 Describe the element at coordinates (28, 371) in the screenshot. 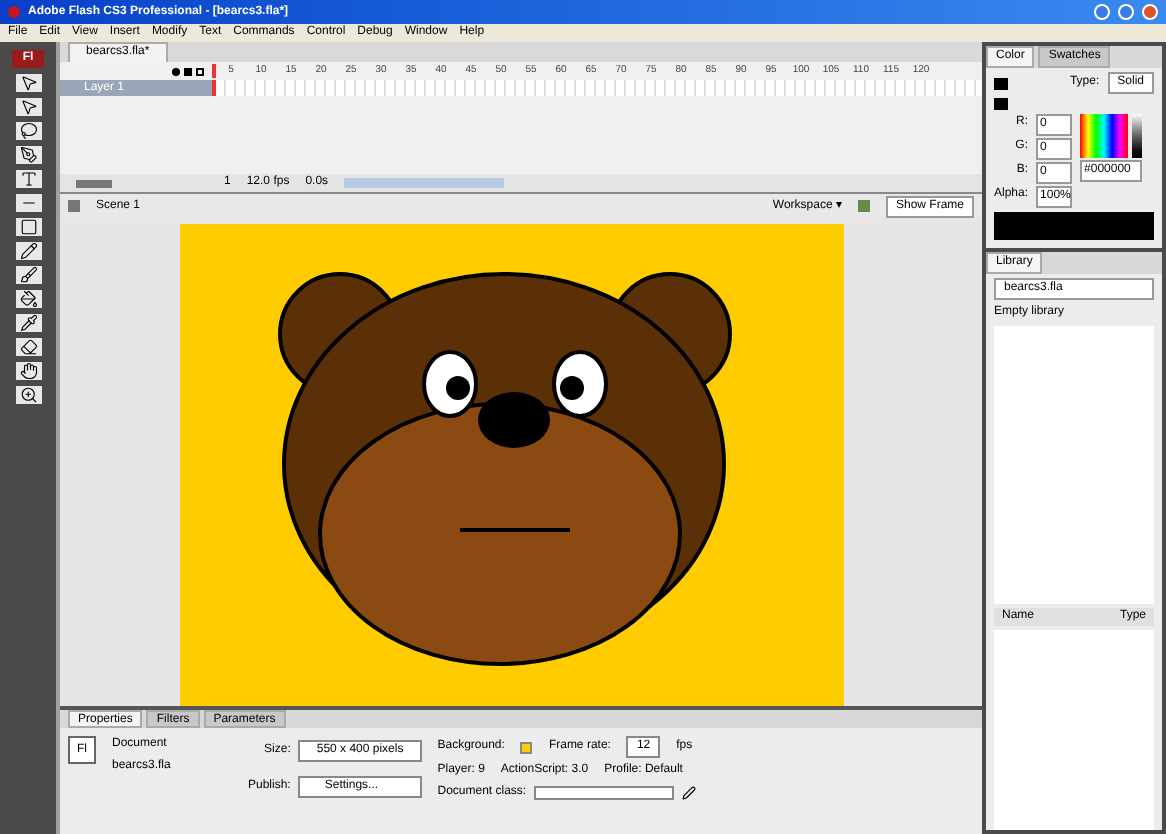

I see `hand-icon` at that location.